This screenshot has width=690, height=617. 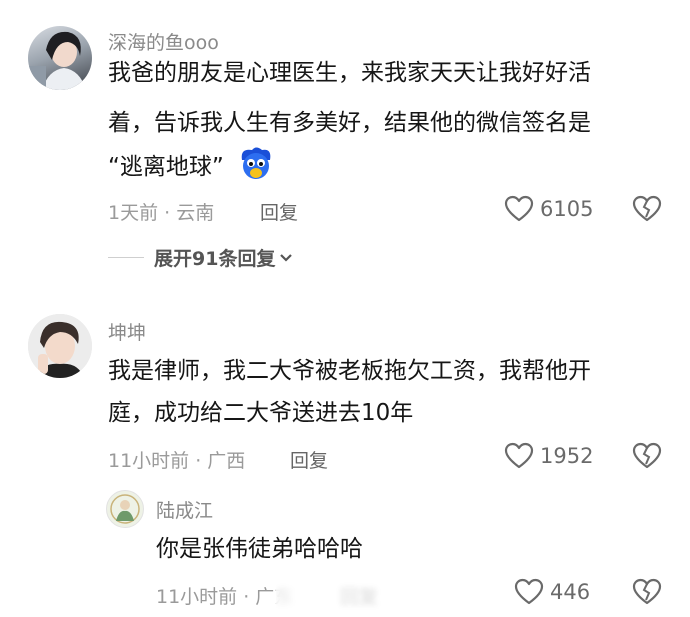 I want to click on divider, so click(x=126, y=257).